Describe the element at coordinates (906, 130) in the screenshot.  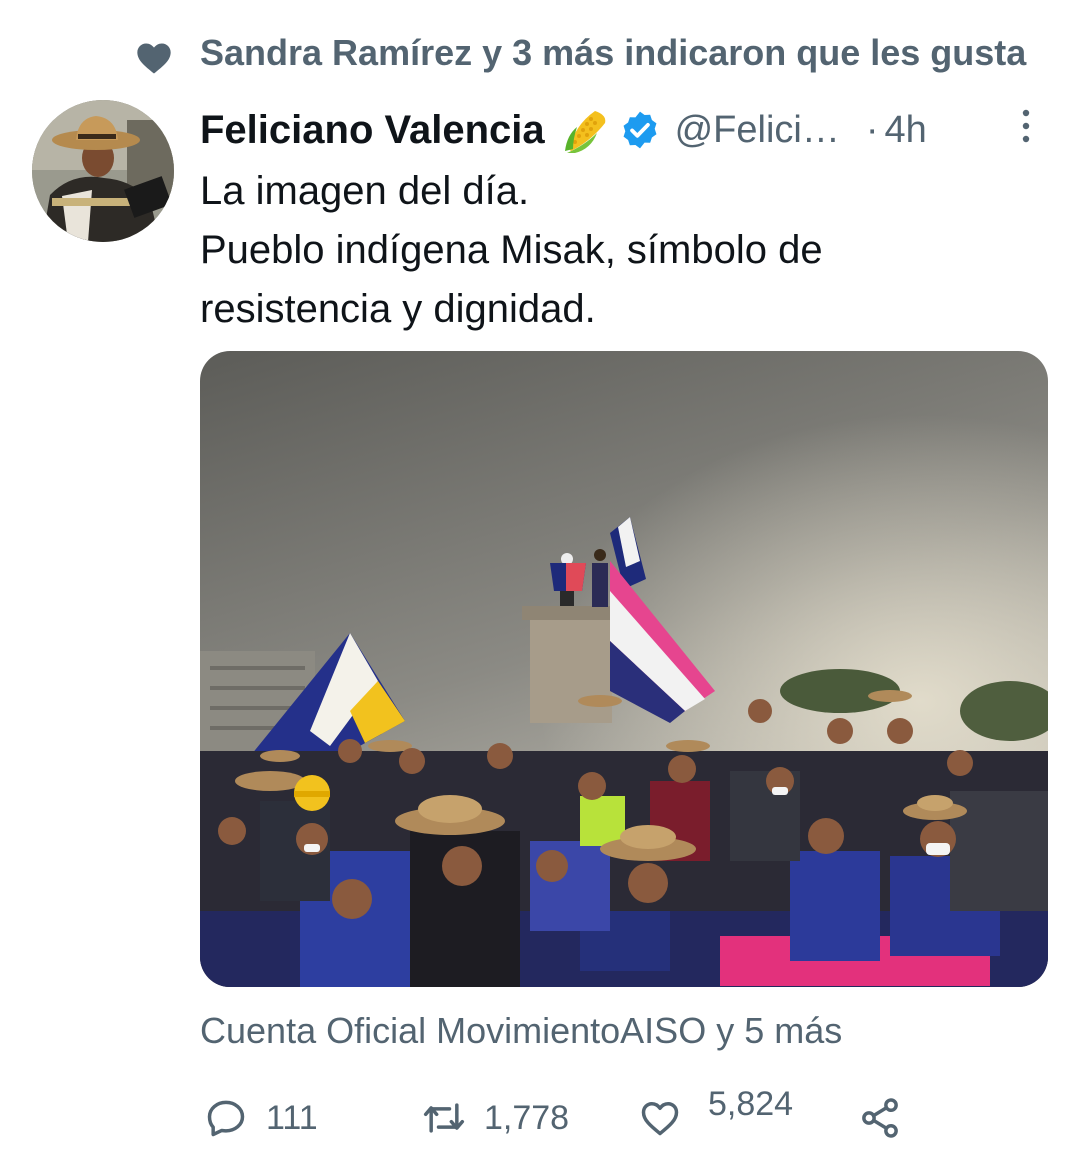
I see `tweet-timestamp: 4h` at that location.